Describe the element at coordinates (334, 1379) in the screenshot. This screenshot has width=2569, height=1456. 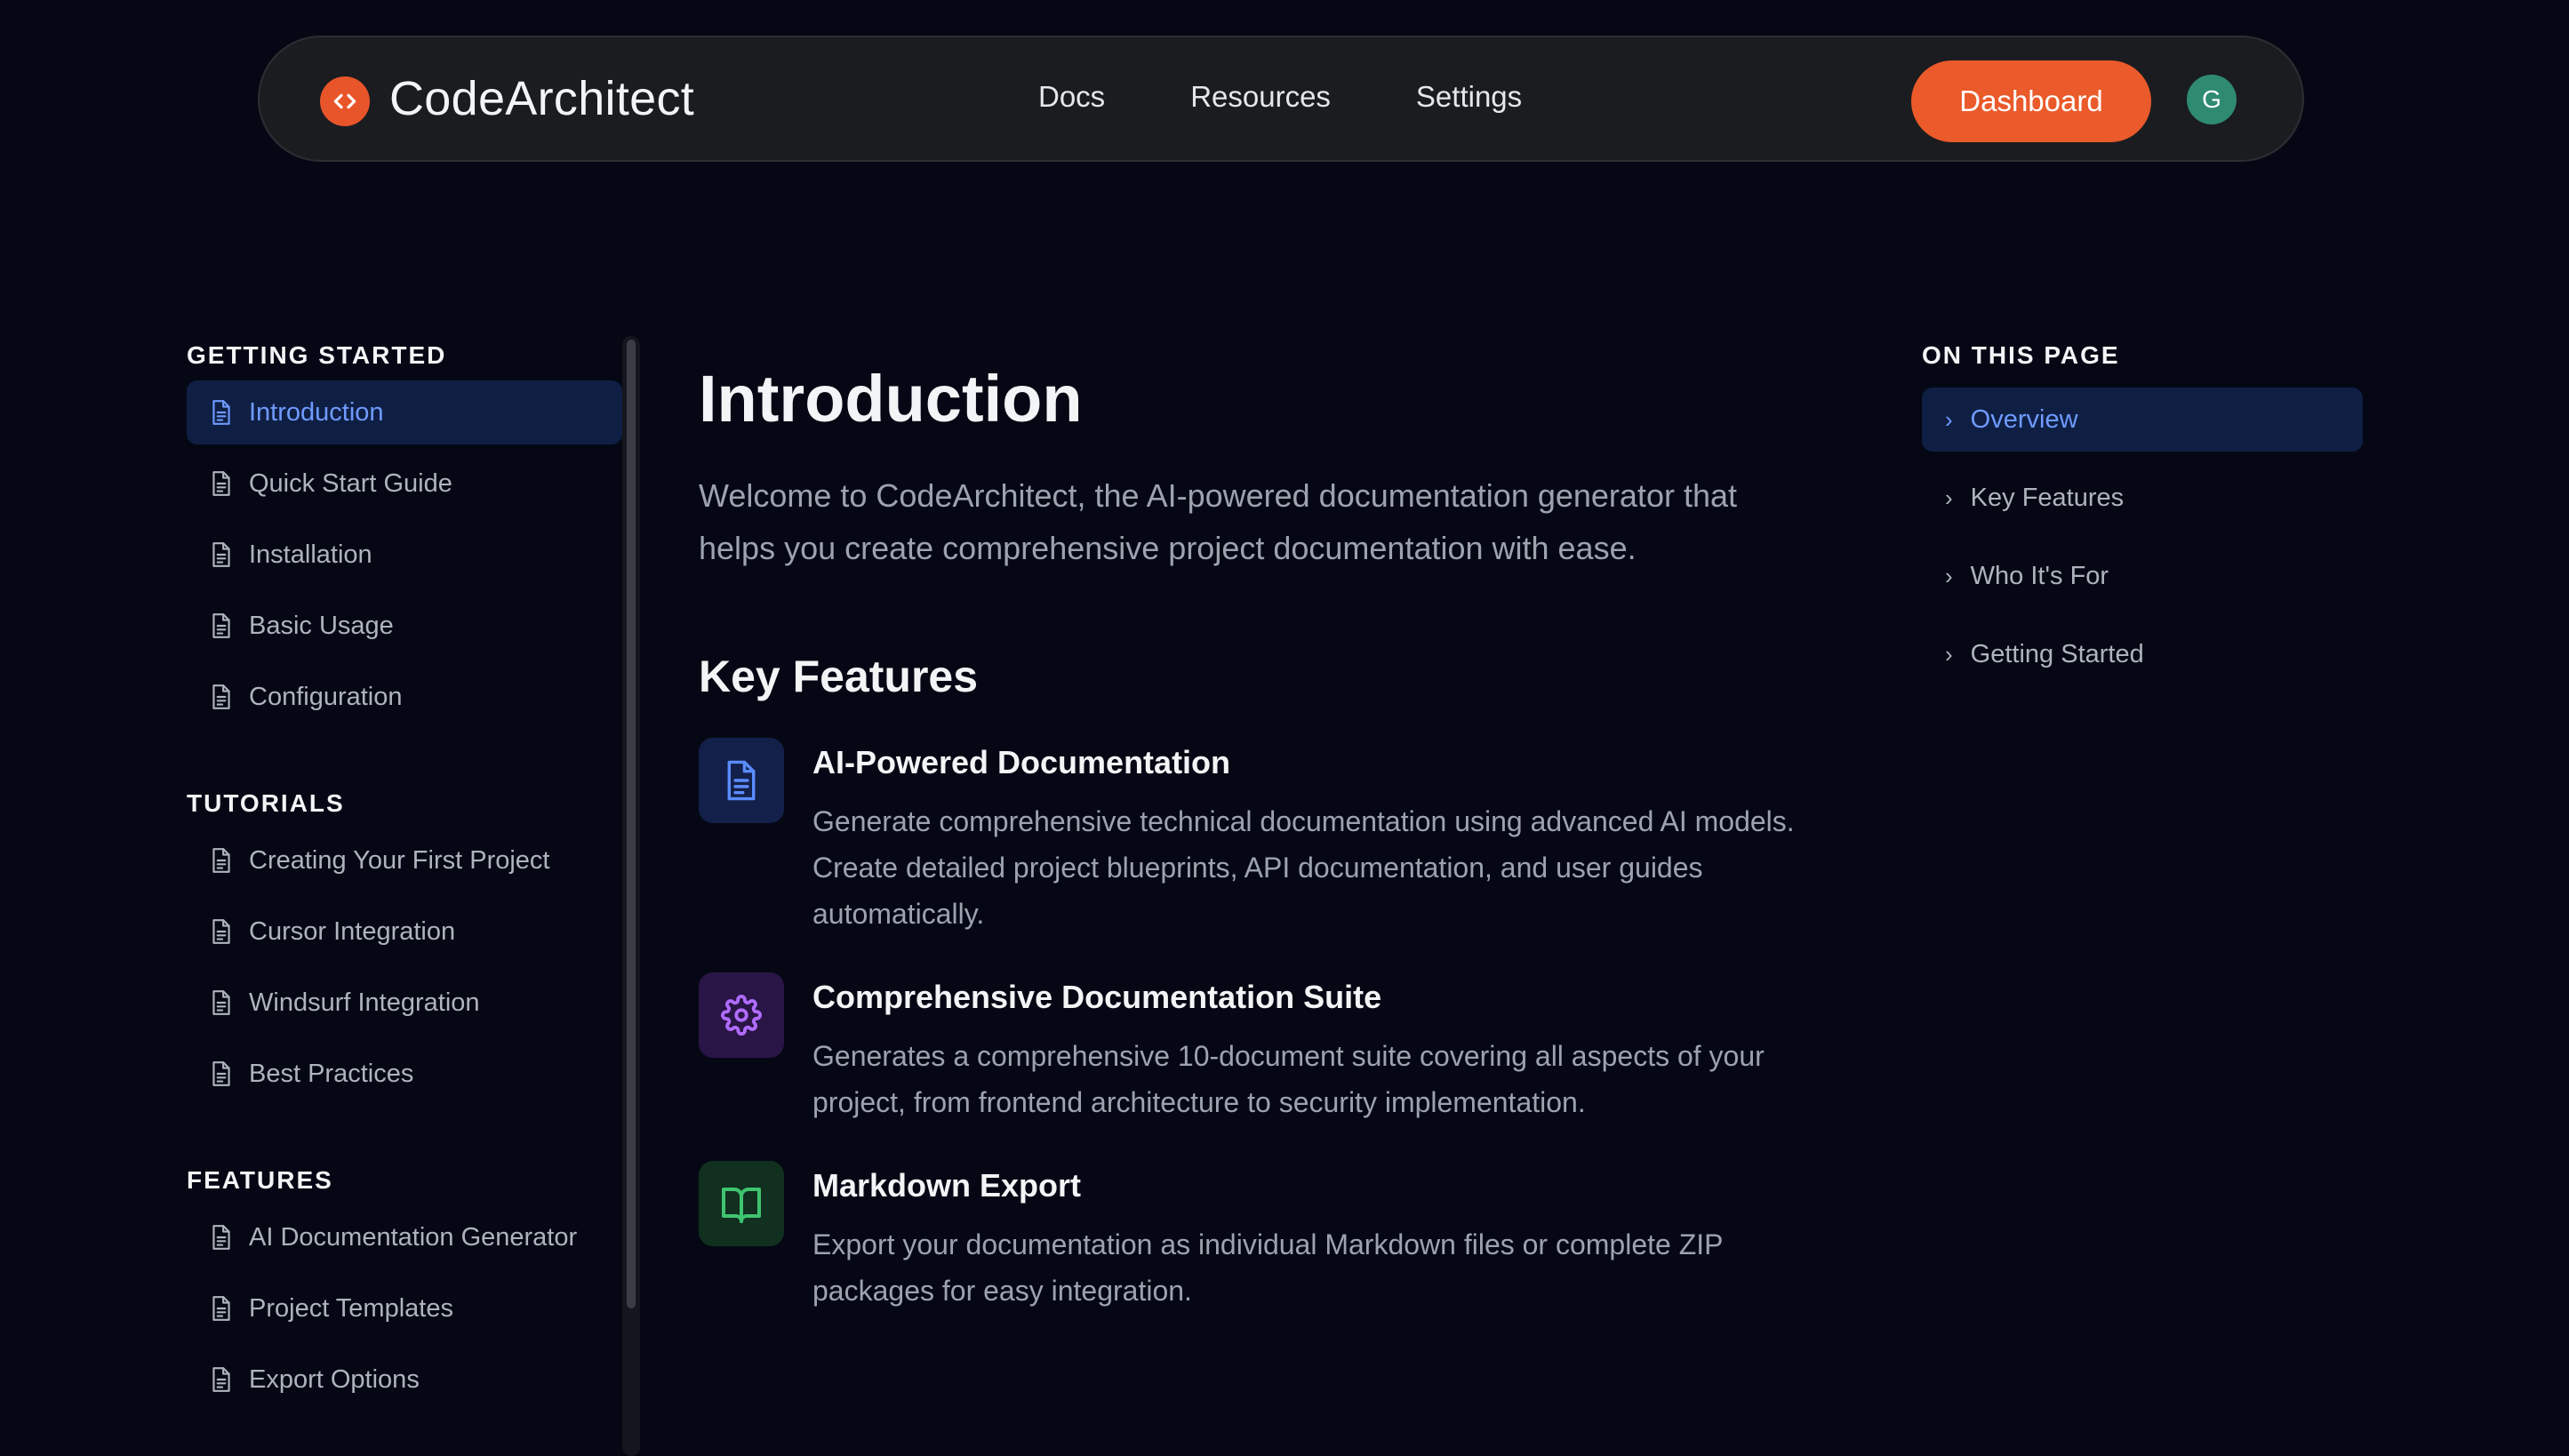
I see `sidebar-item-label: Export Options` at that location.